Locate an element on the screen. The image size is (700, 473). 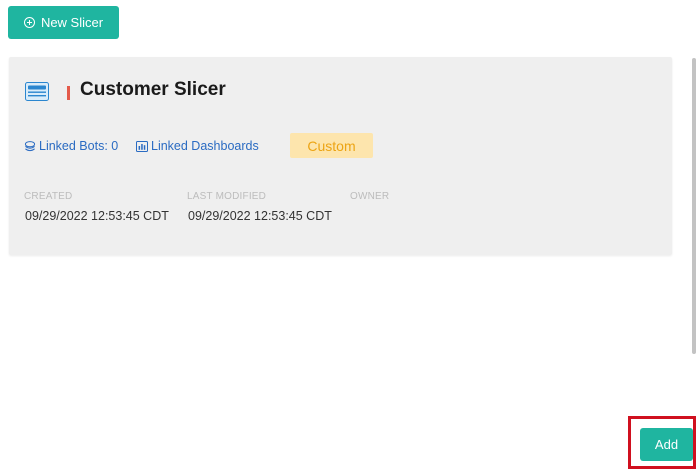
add-button: Add is located at coordinates (666, 444).